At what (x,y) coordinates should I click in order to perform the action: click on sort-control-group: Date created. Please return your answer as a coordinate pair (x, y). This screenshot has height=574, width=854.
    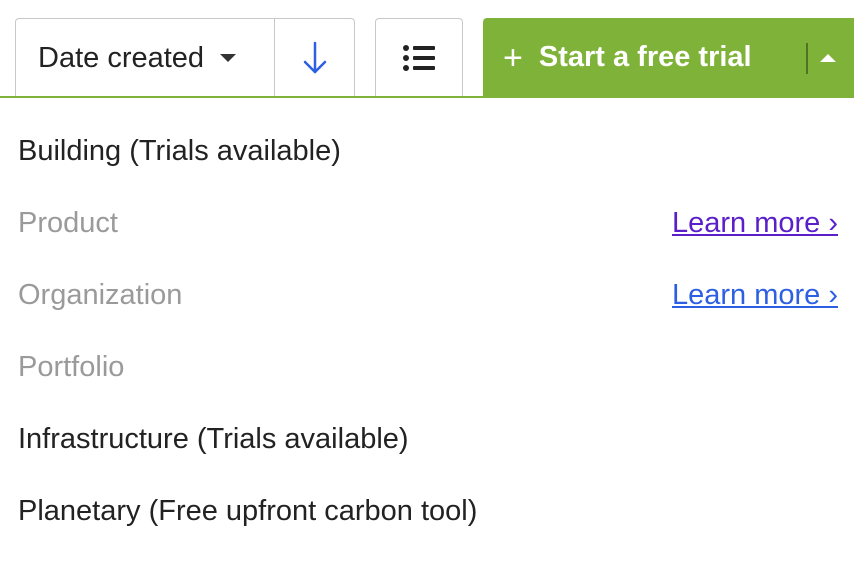
    Looking at the image, I should click on (185, 57).